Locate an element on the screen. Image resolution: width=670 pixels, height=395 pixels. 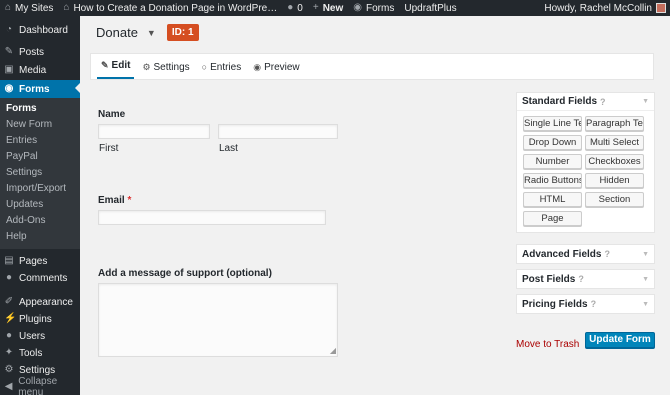
post-fields-panel: Post Fields? ▼ is located at coordinates (585, 279).